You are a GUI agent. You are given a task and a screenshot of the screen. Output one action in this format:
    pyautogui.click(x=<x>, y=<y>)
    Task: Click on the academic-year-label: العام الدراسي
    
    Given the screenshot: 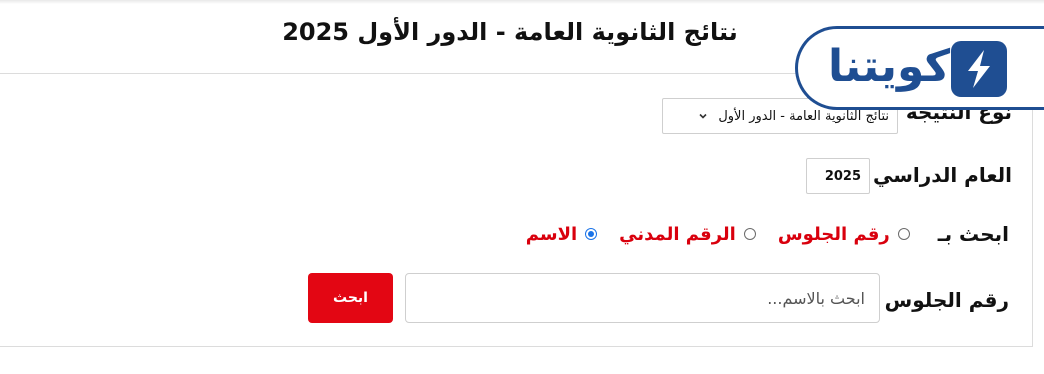 What is the action you would take?
    pyautogui.click(x=942, y=175)
    